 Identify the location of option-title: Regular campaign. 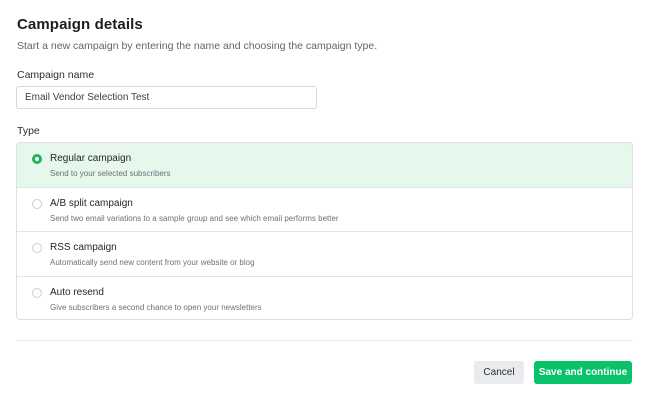
(91, 158).